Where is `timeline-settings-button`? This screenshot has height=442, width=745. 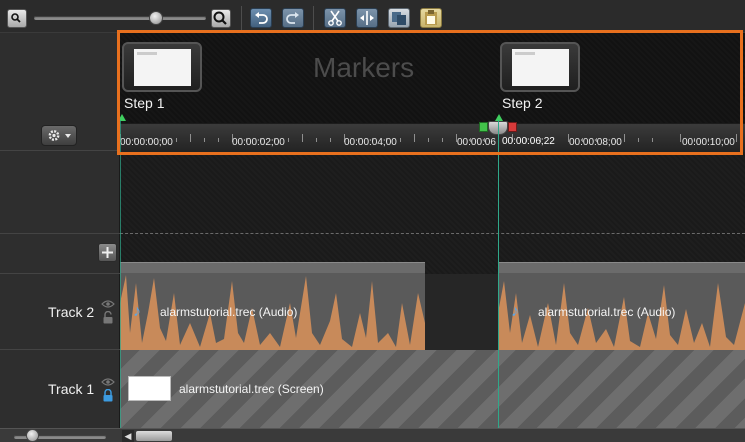 timeline-settings-button is located at coordinates (59, 135).